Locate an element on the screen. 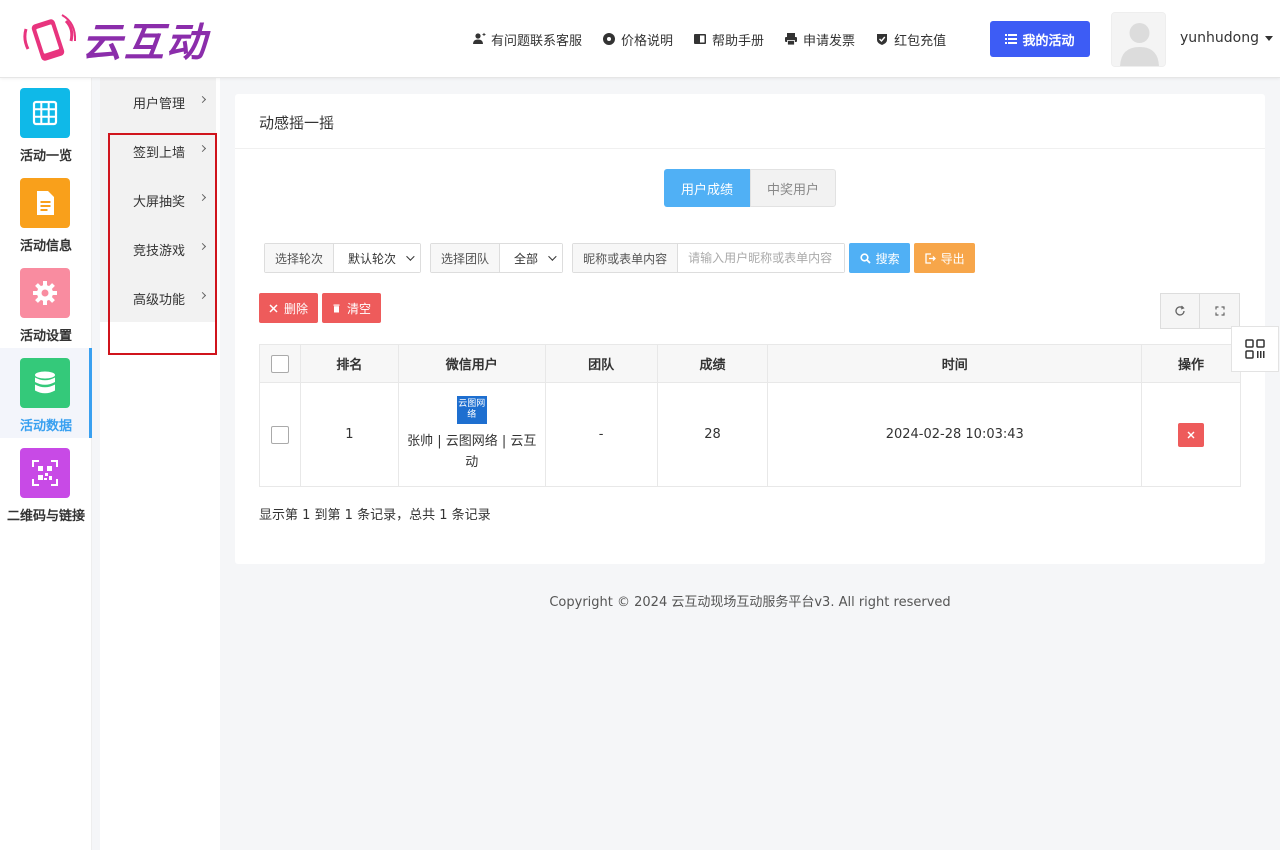  book-icon is located at coordinates (700, 39).